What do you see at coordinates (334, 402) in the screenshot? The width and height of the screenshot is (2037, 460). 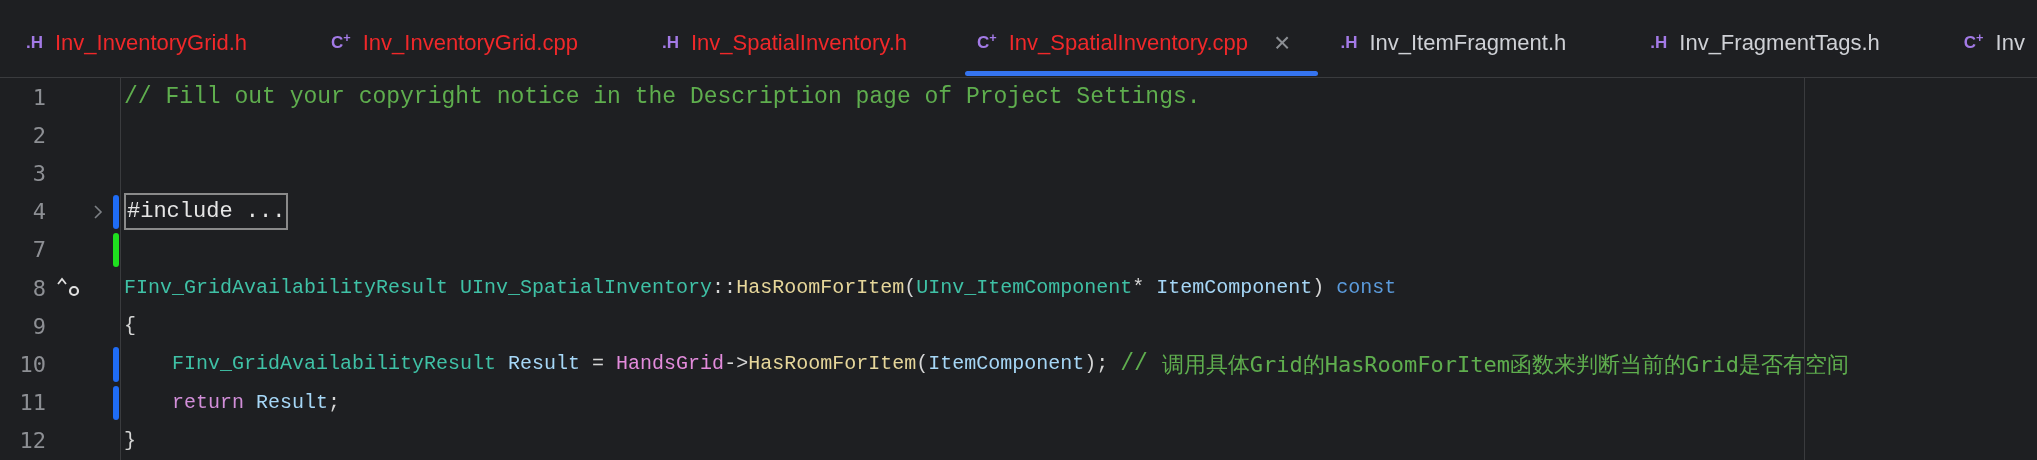 I see `code-token: ;` at bounding box center [334, 402].